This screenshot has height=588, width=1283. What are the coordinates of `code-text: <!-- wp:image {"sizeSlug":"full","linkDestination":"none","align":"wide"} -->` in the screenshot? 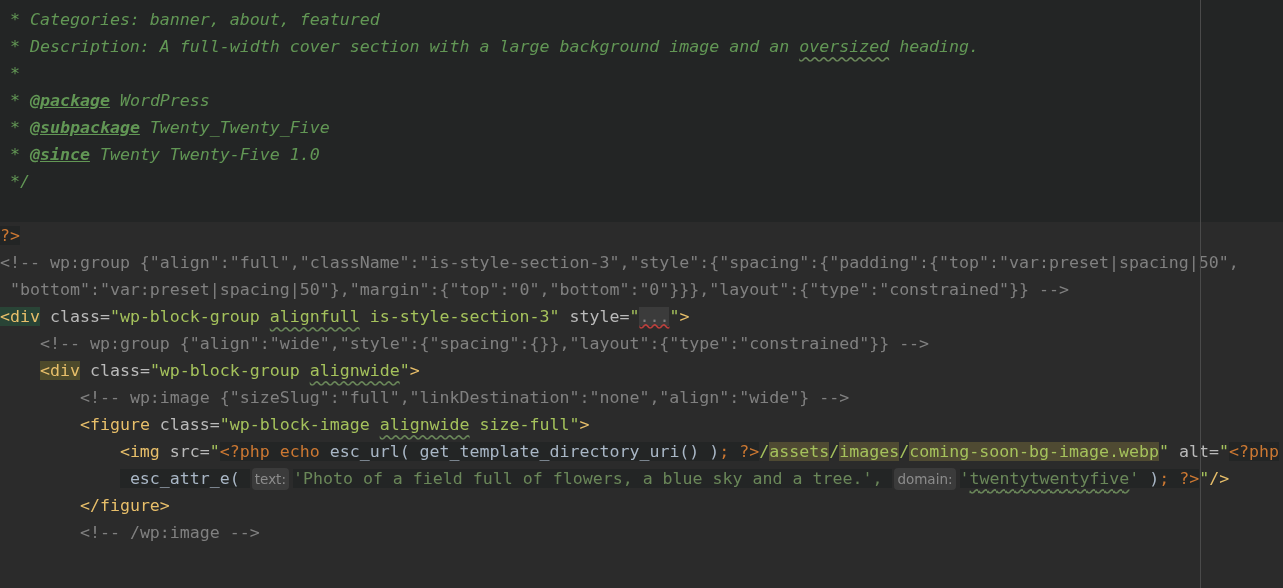 It's located at (464, 398).